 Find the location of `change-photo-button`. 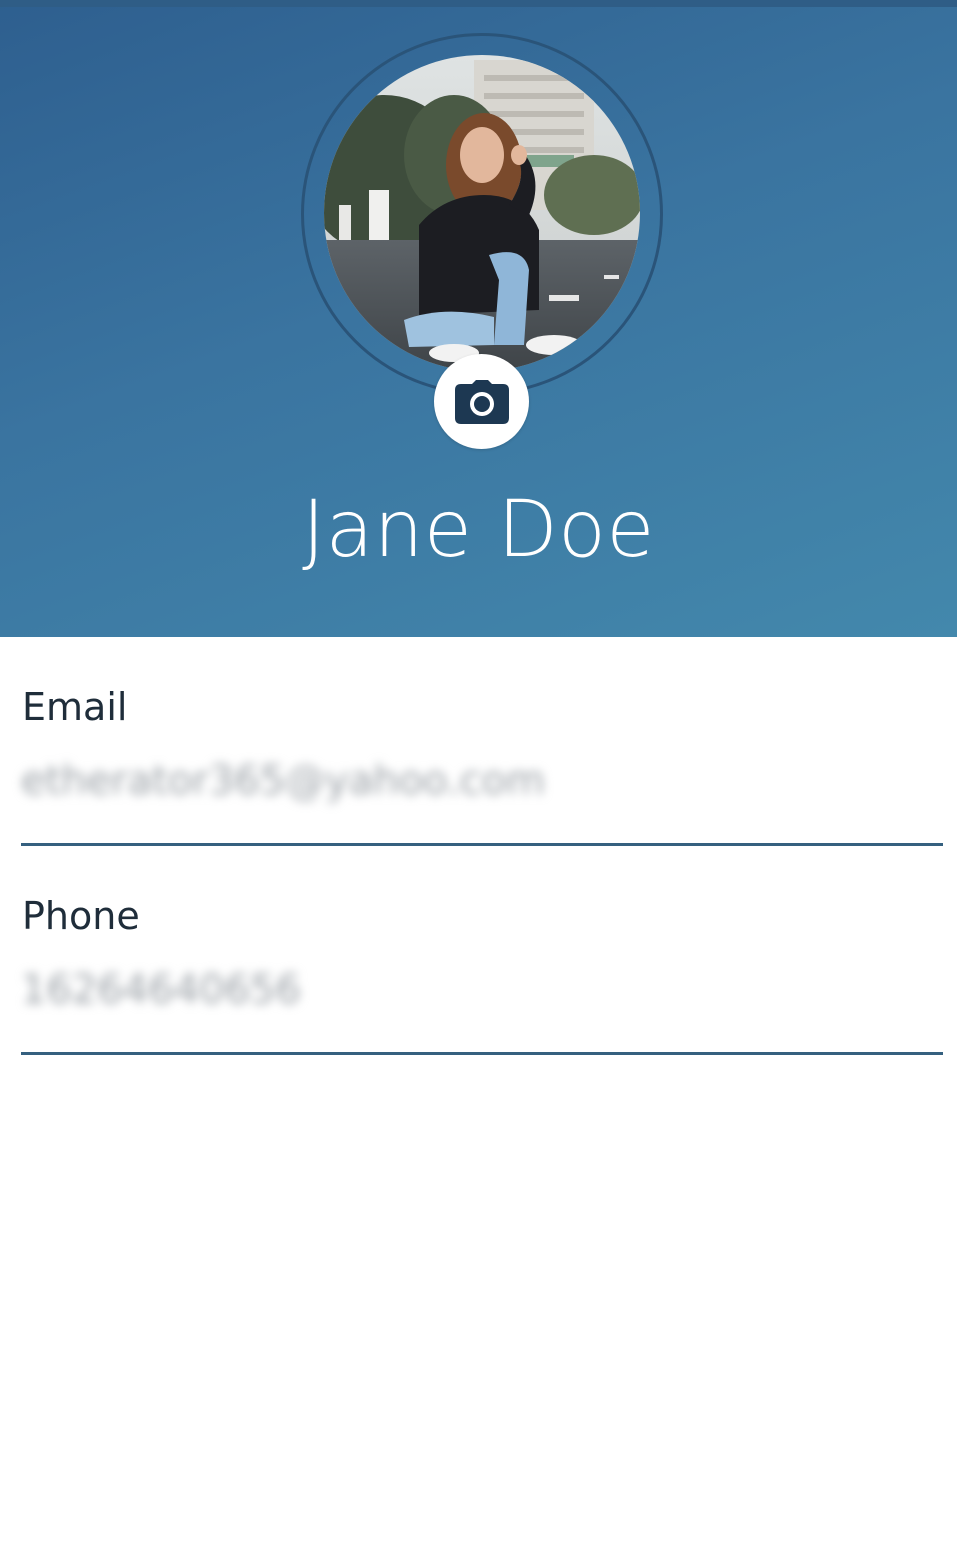

change-photo-button is located at coordinates (481, 401).